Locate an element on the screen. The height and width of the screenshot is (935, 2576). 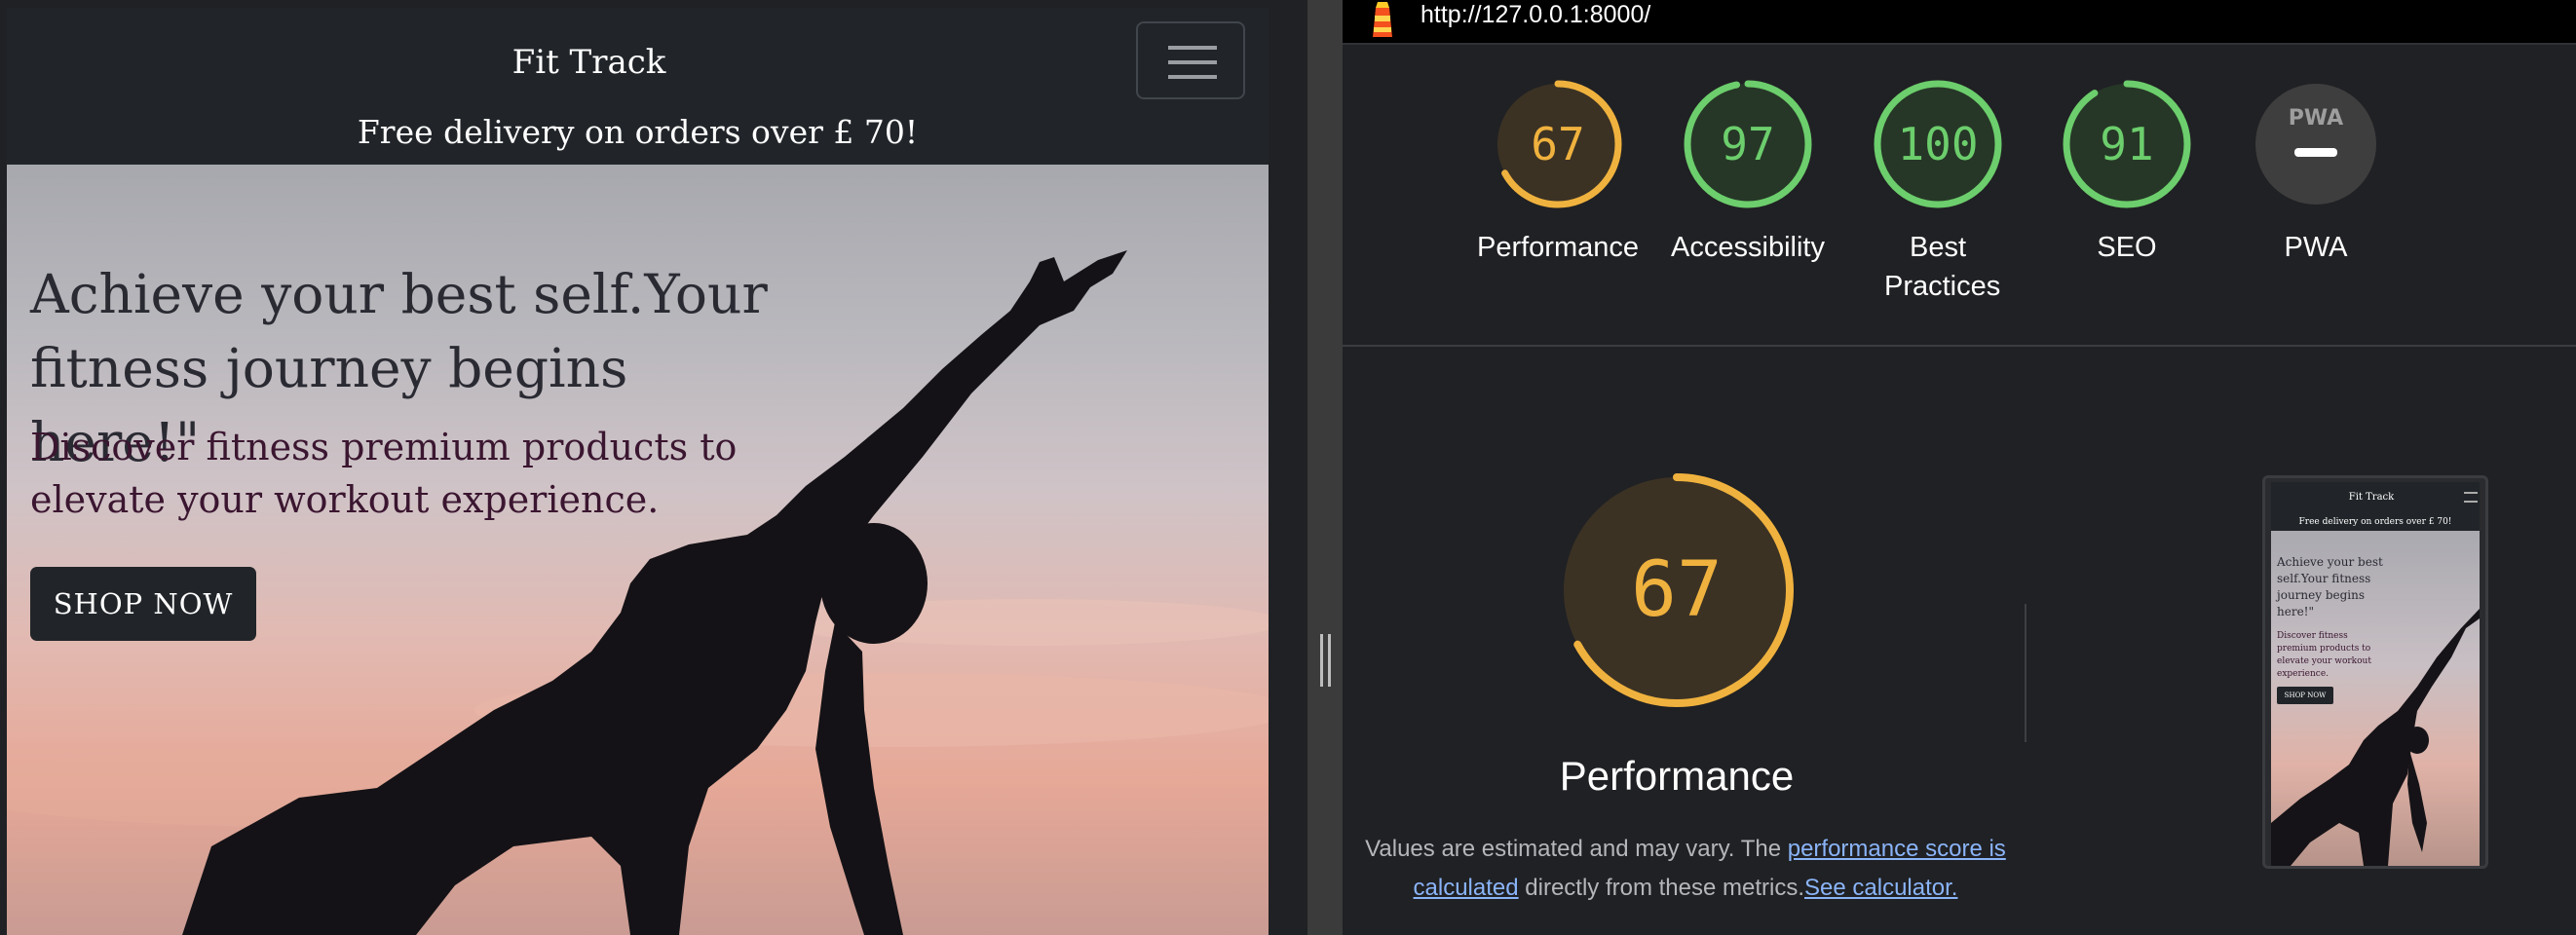
gauge-score: 67 is located at coordinates (1558, 144).